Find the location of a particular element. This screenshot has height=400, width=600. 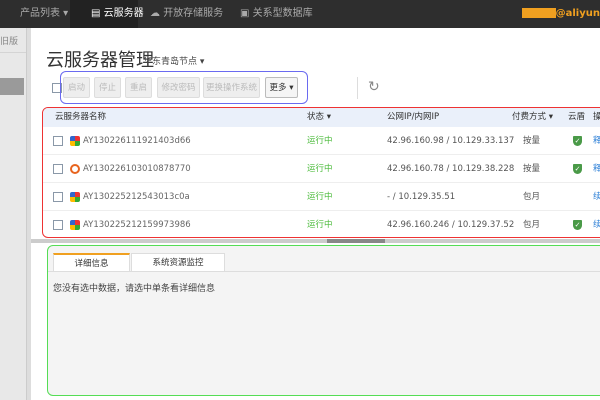

server-icon: ▤ is located at coordinates (97, 13).